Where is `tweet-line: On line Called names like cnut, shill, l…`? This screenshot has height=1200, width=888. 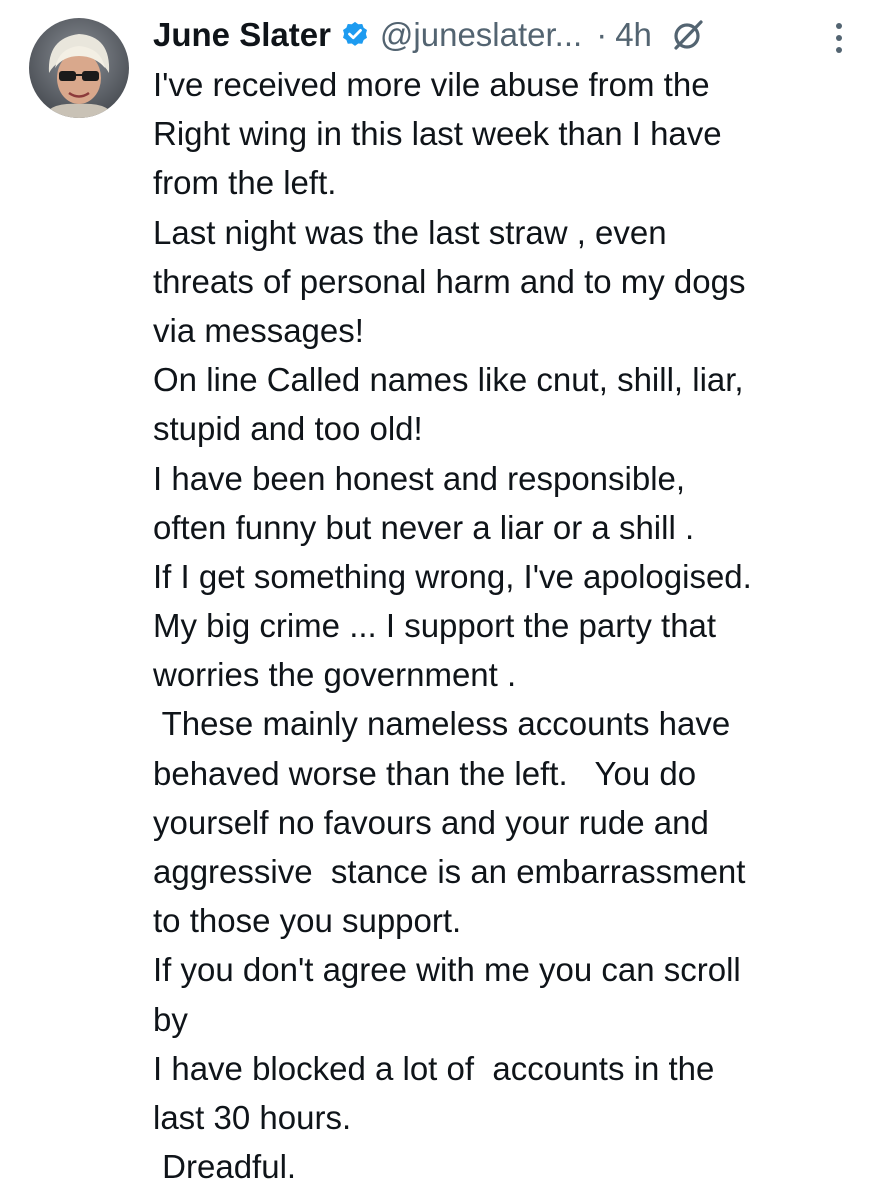 tweet-line: On line Called names like cnut, shill, l… is located at coordinates (448, 380).